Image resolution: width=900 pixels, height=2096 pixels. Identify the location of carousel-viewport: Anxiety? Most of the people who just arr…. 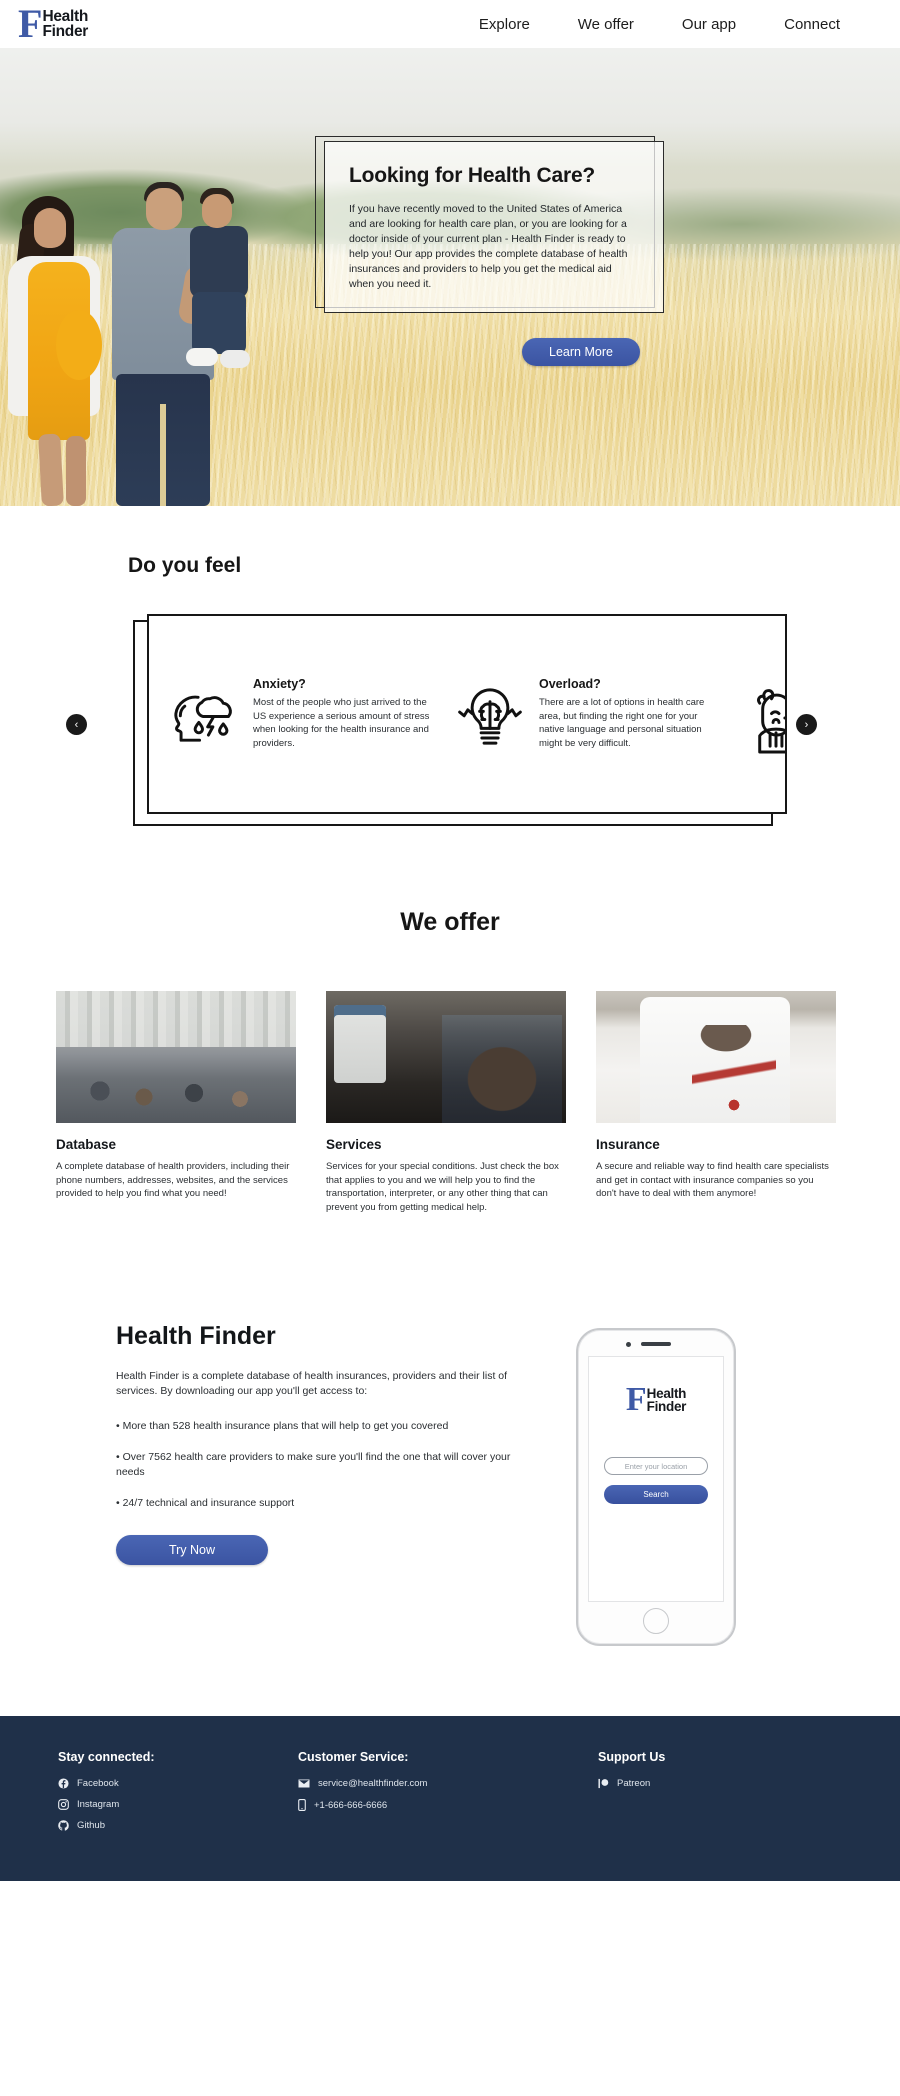
(467, 714).